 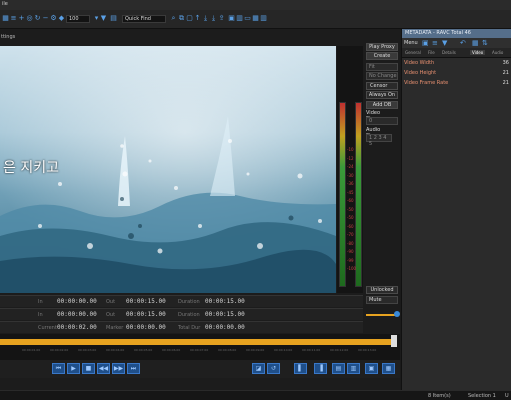 I want to click on export-clip-icon: ▥, so click(x=353, y=368).